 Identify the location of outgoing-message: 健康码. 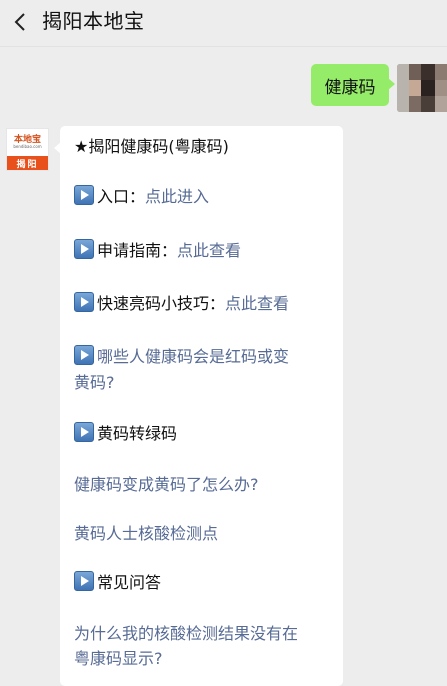
(353, 85).